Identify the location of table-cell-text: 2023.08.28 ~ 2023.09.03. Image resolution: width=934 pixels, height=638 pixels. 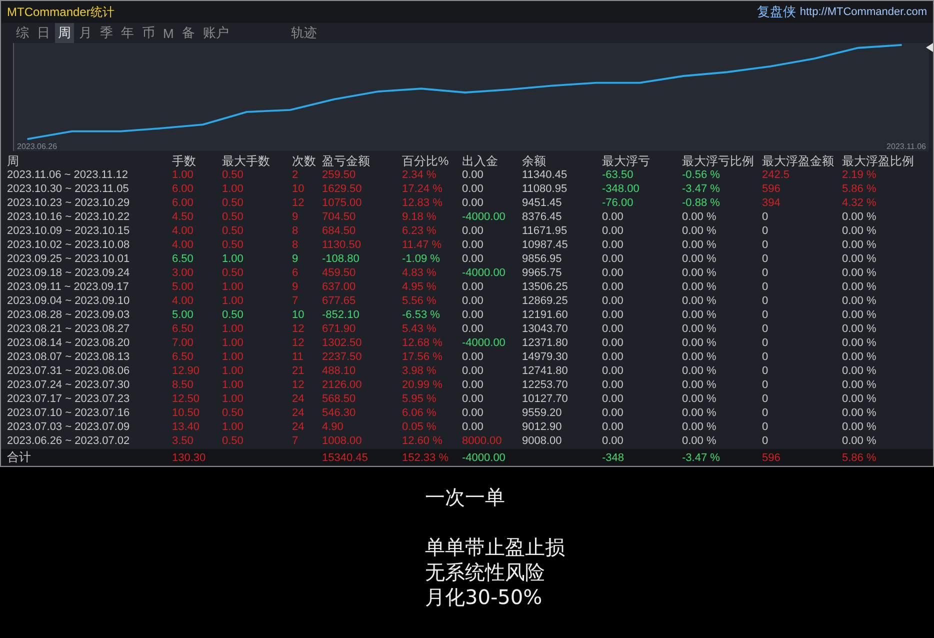
(69, 315).